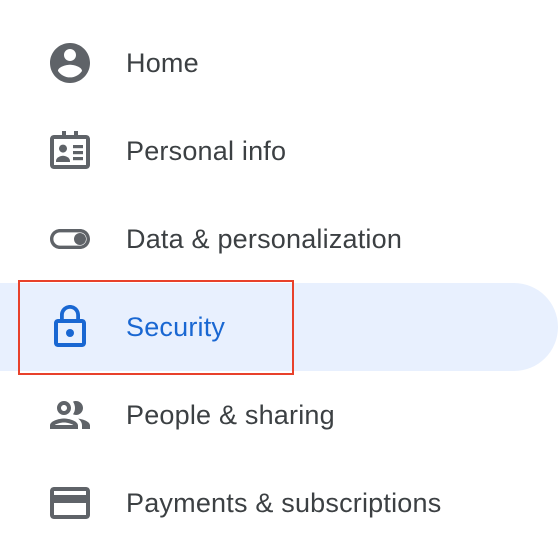  Describe the element at coordinates (206, 150) in the screenshot. I see `sidebar-item-label: Personal info` at that location.